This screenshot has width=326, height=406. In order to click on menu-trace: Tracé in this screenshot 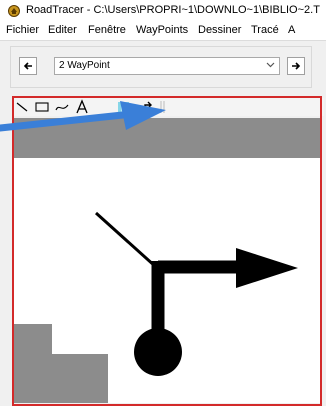, I will do `click(265, 30)`.